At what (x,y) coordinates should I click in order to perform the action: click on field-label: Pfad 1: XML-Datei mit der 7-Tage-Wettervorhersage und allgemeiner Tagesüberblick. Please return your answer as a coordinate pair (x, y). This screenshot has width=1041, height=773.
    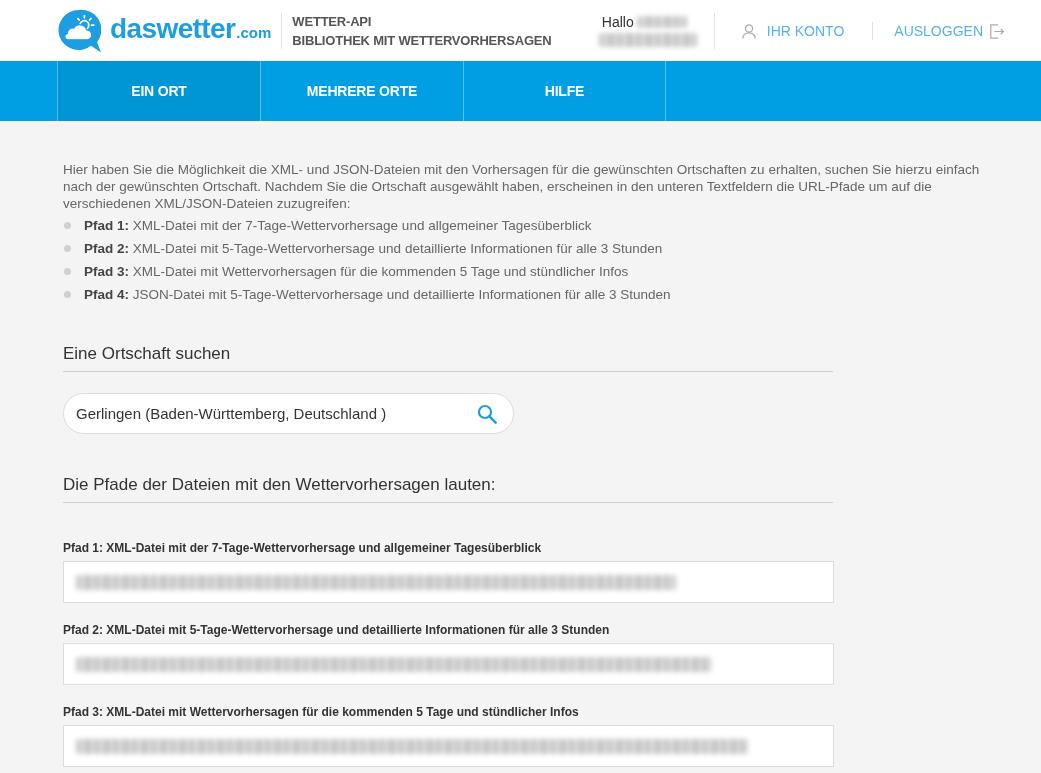
    Looking at the image, I should click on (303, 548).